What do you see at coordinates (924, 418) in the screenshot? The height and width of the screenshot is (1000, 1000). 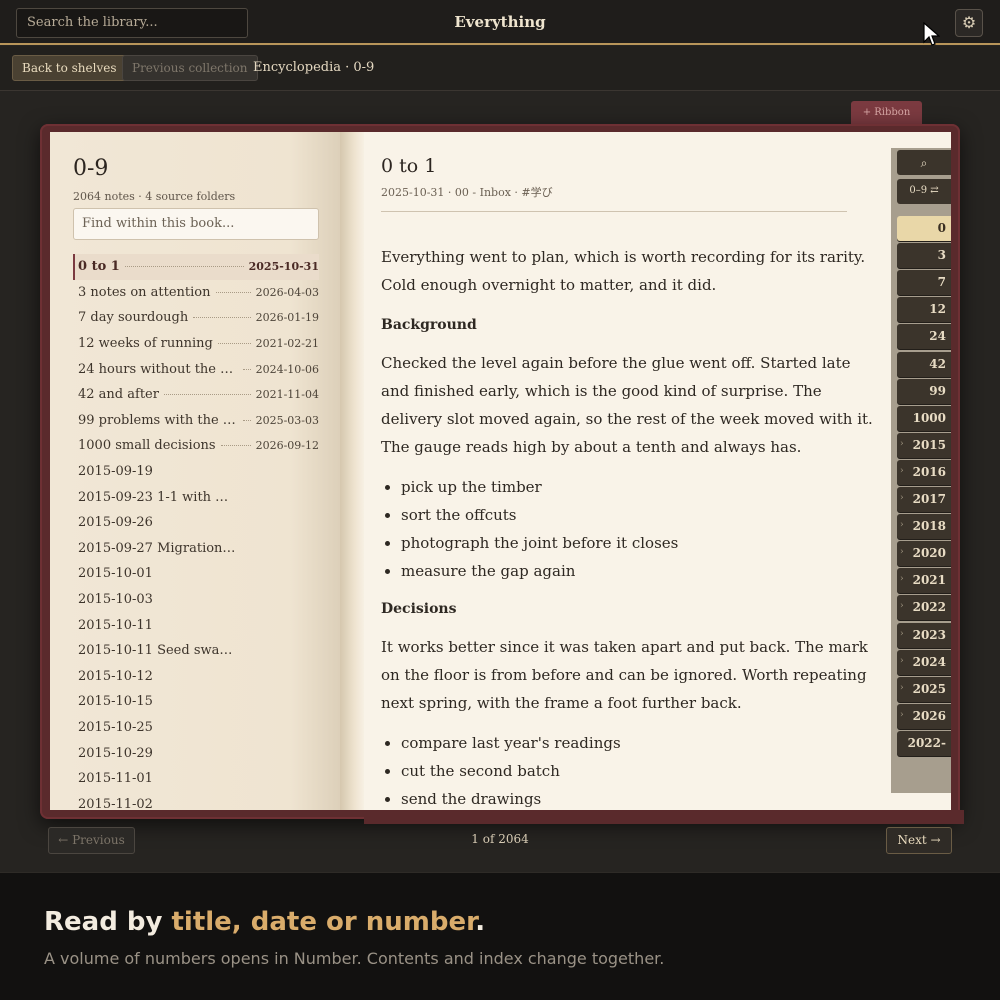 I see `index-tab: 1000` at bounding box center [924, 418].